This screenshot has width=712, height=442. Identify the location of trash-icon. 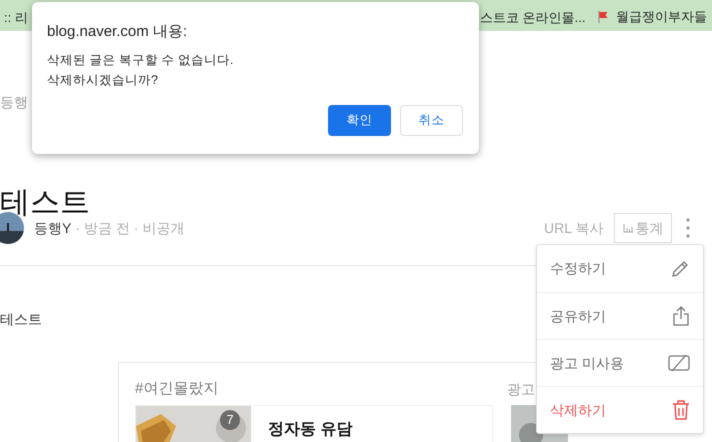
(681, 410).